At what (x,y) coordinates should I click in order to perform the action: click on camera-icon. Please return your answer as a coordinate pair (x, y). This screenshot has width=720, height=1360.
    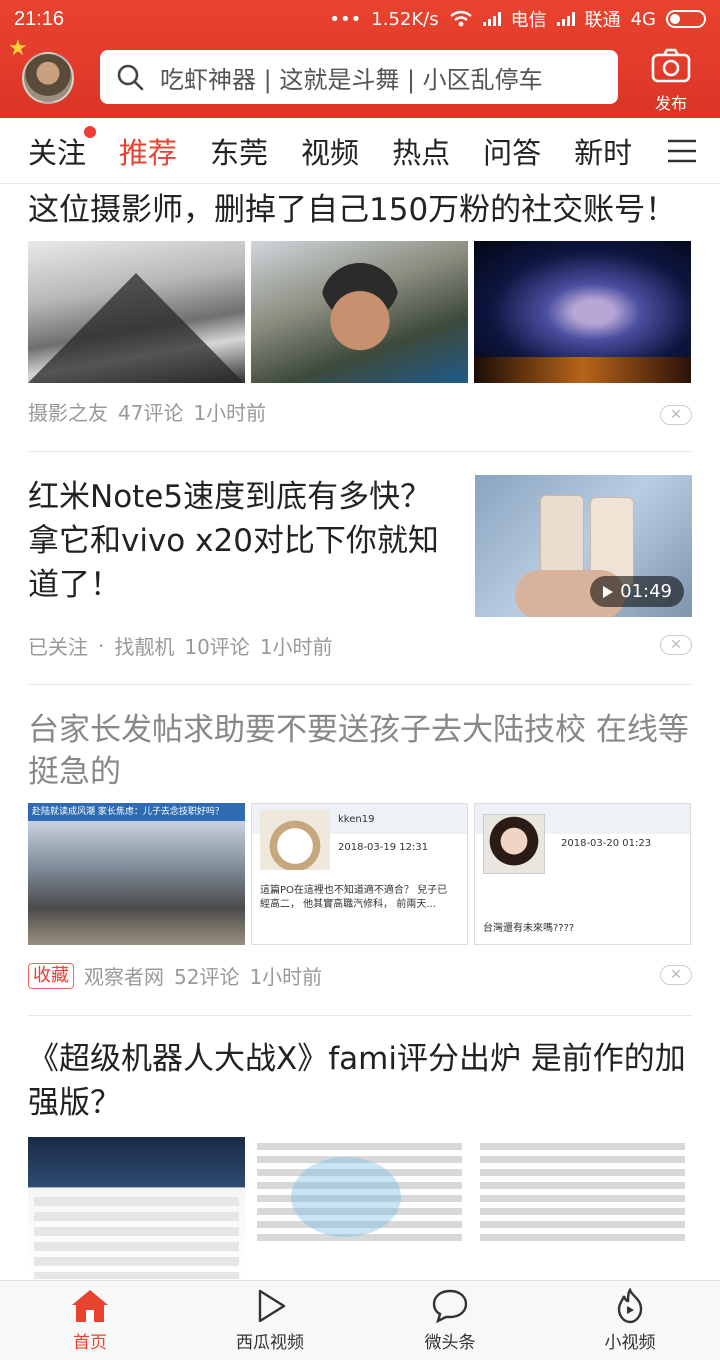
    Looking at the image, I should click on (671, 65).